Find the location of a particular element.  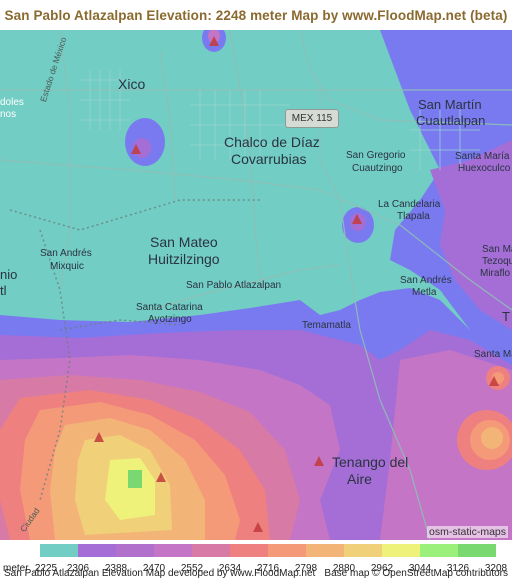

place-san-gregorio-line2: Cuautzingo is located at coordinates (377, 168).